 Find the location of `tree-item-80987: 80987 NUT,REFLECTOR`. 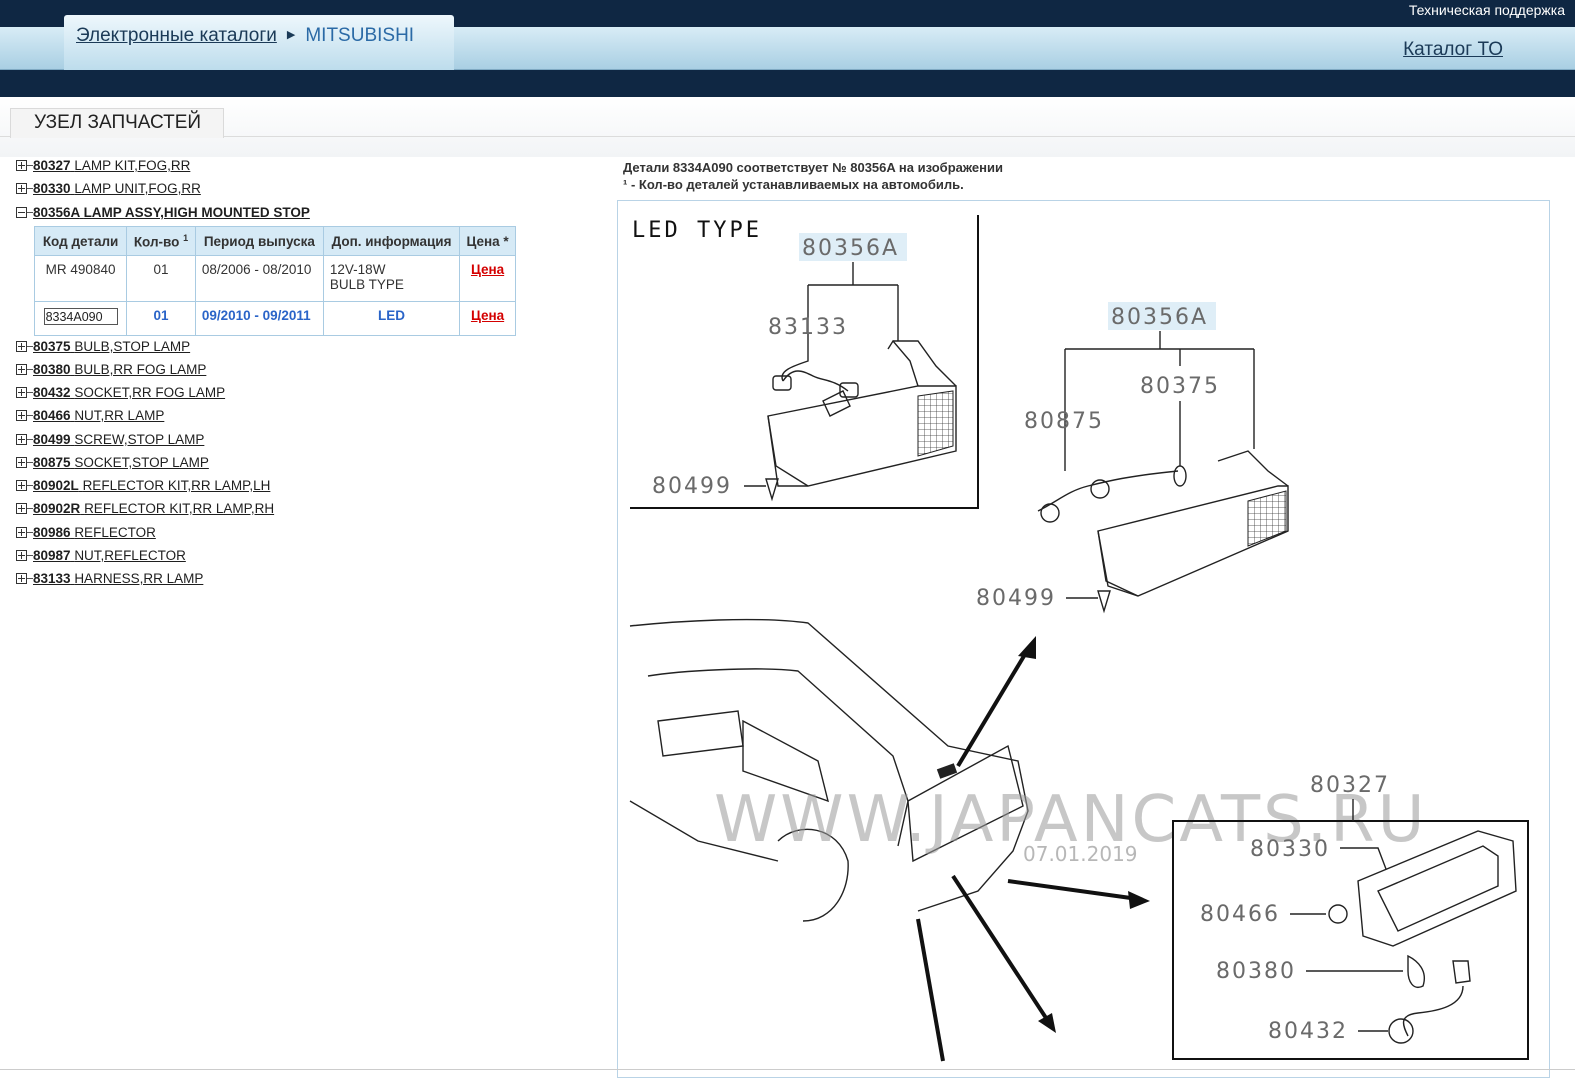

tree-item-80987: 80987 NUT,REFLECTOR is located at coordinates (101, 555).